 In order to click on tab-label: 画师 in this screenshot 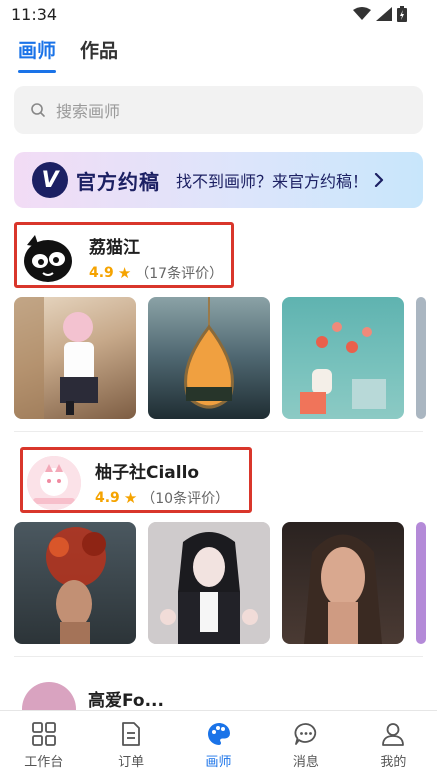, I will do `click(218, 762)`.